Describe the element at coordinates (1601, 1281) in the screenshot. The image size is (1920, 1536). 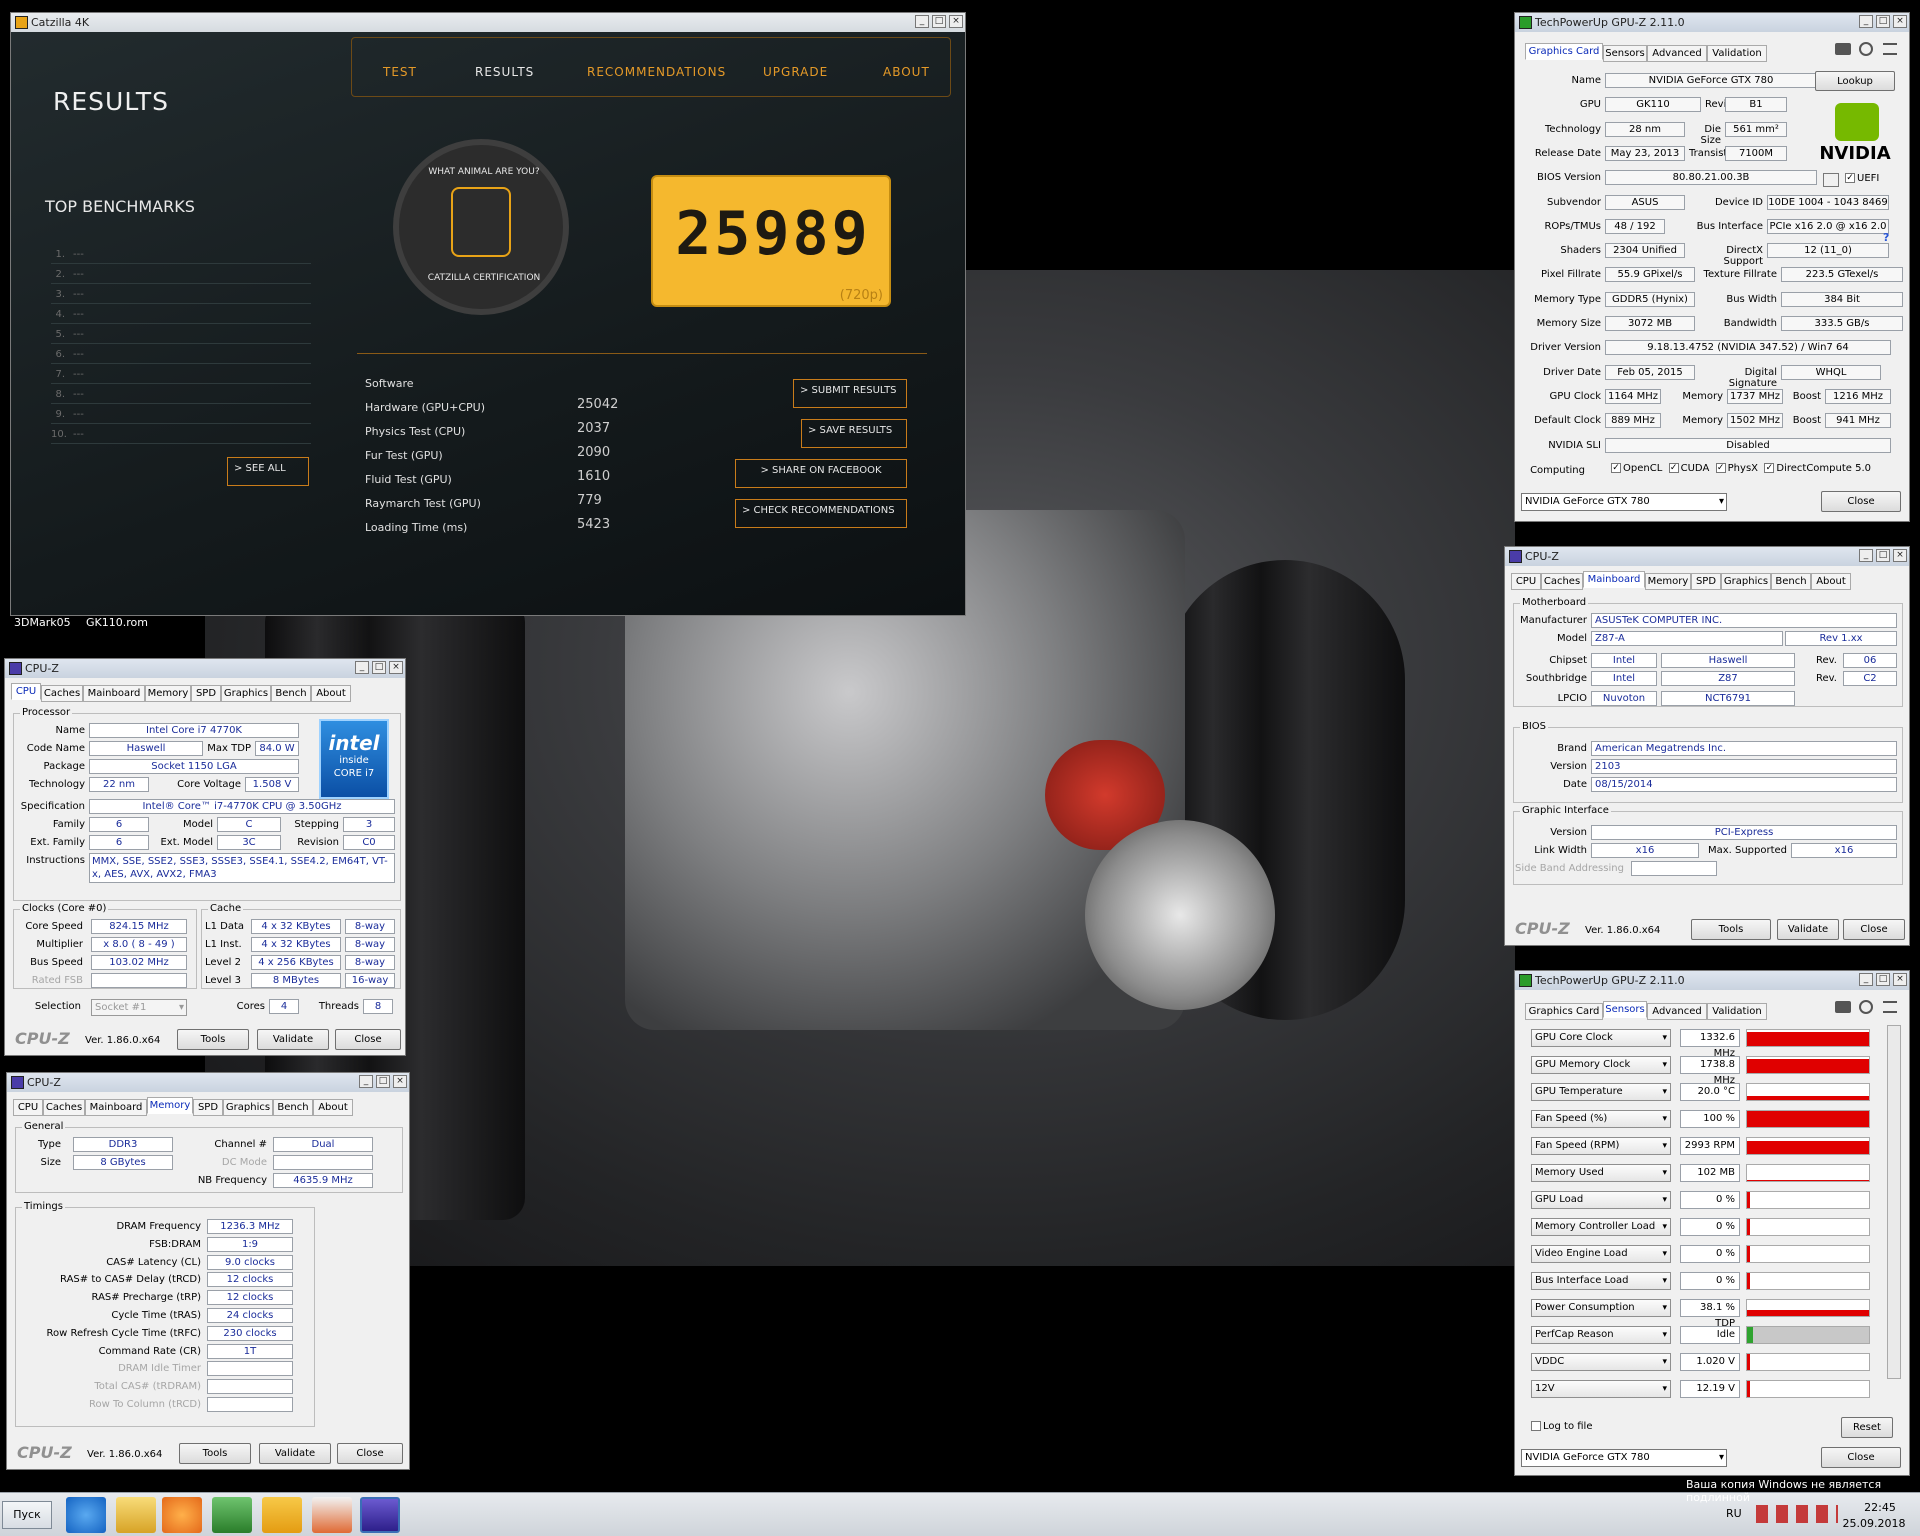
I see `sensor-name-select: Bus Interface Load` at that location.